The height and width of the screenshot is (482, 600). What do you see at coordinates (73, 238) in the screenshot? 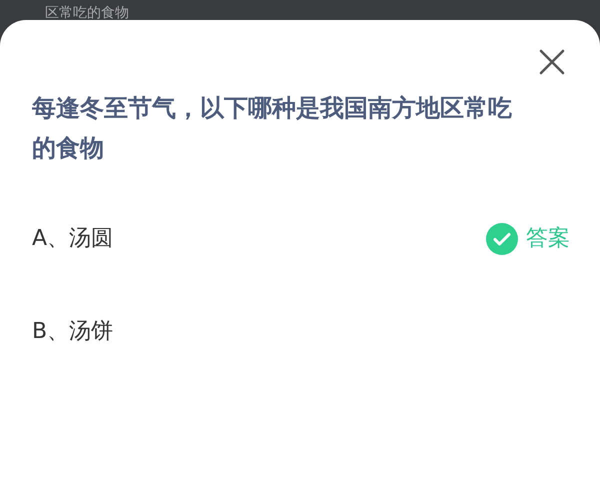
I see `option-text: A、汤圆` at bounding box center [73, 238].